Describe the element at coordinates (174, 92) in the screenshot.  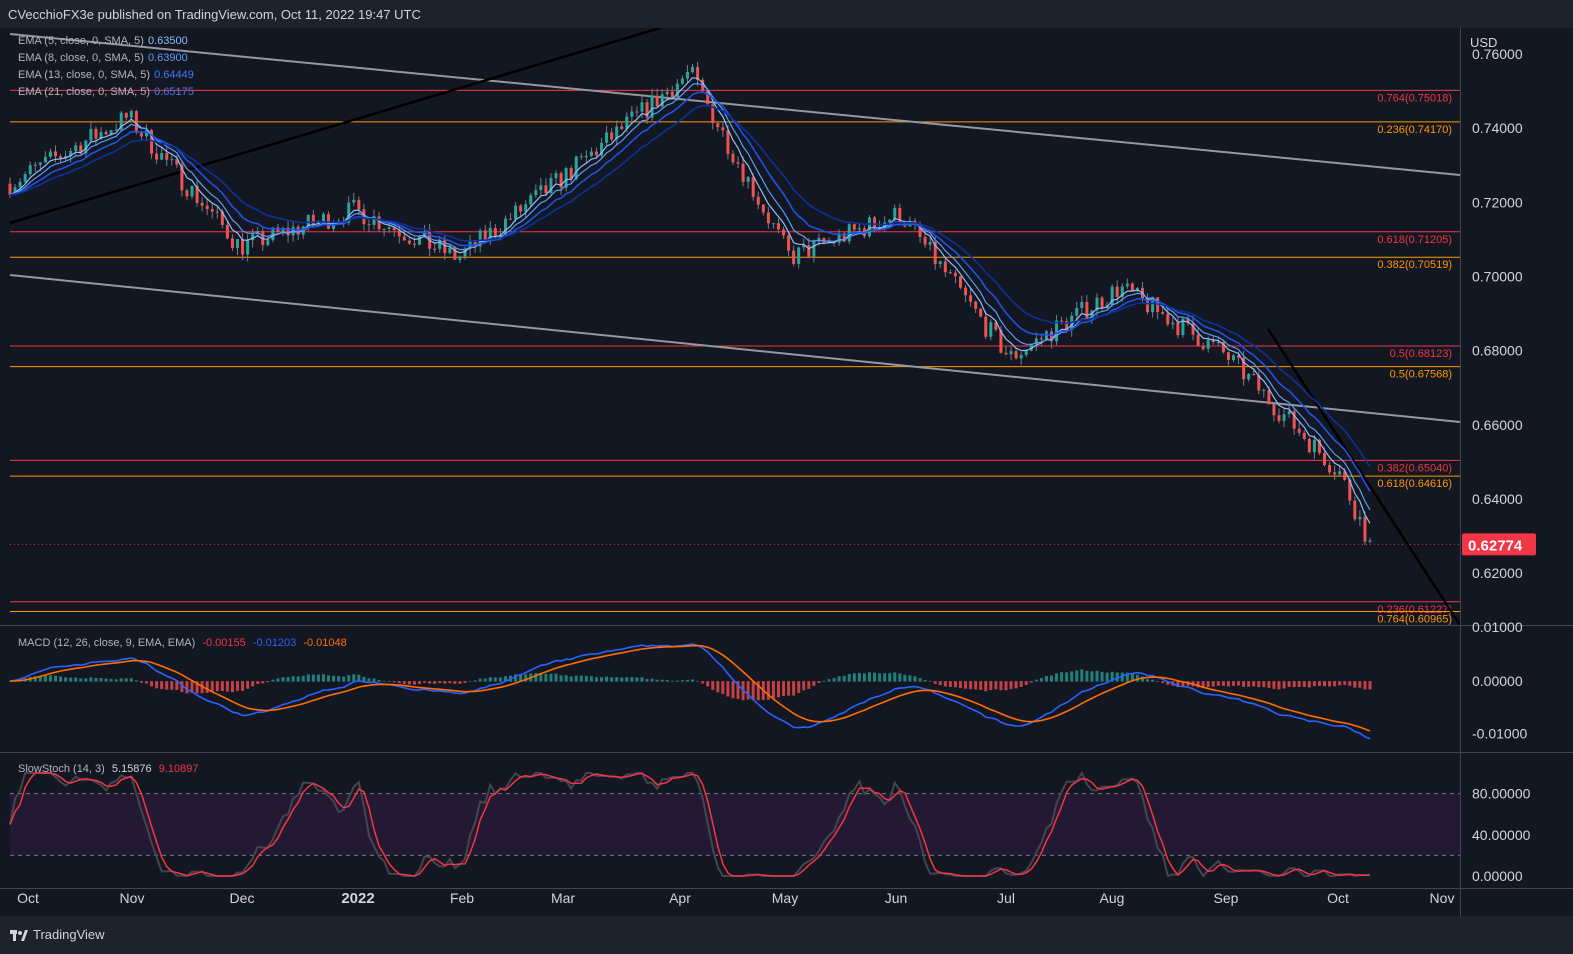
I see `ema-legend-value: 0.65175` at that location.